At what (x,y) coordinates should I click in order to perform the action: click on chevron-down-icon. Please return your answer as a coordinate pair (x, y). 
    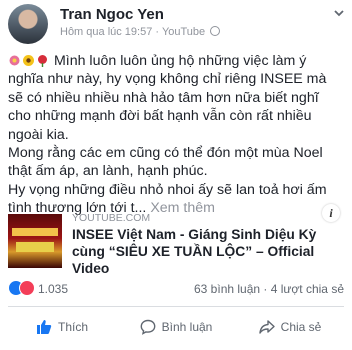
    Looking at the image, I should click on (339, 13).